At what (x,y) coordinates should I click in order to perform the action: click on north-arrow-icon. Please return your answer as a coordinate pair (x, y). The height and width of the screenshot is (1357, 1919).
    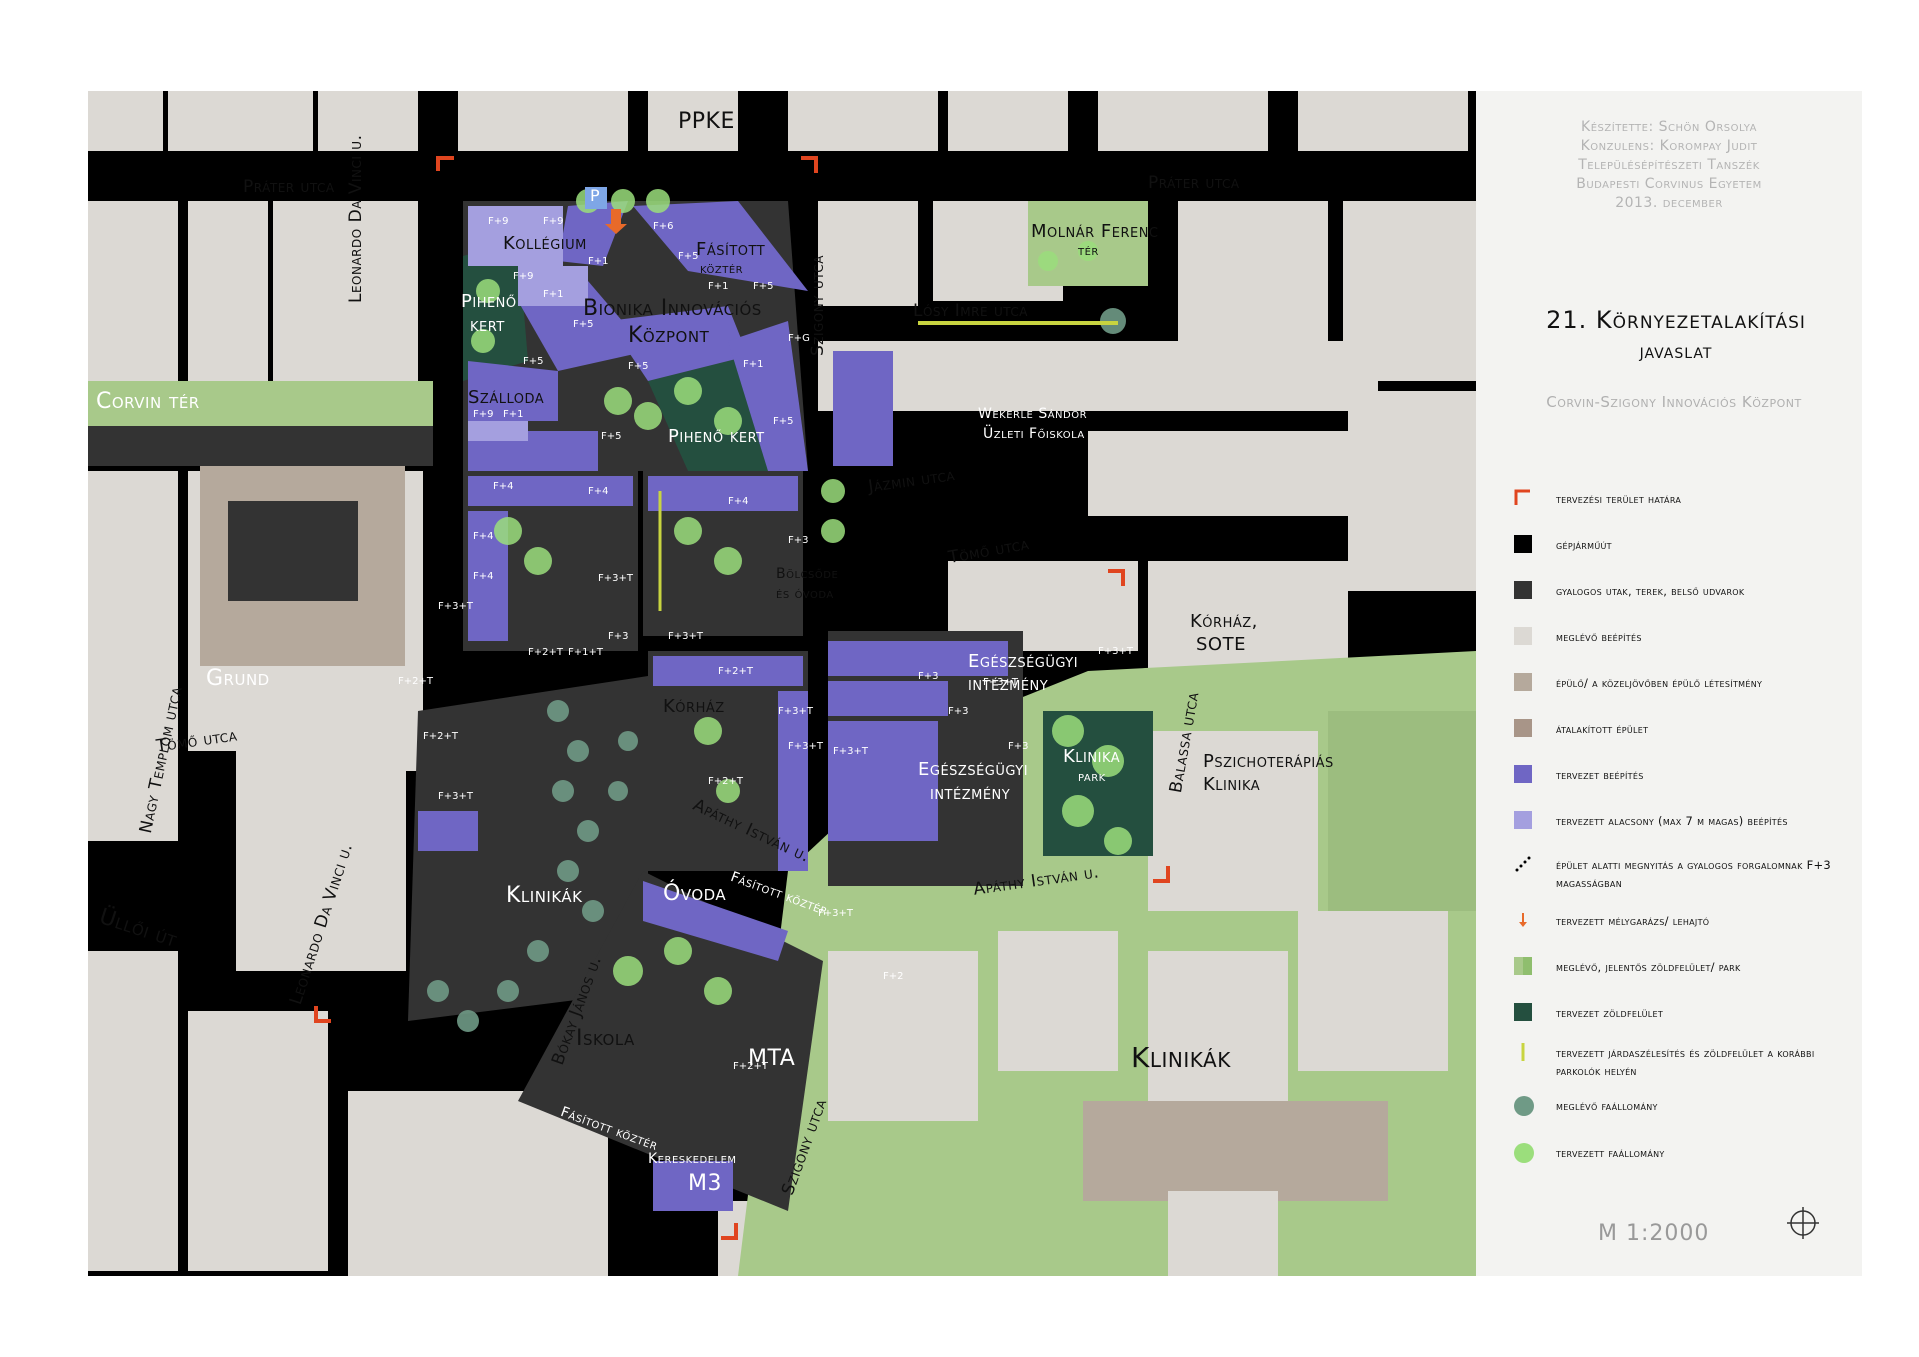
    Looking at the image, I should click on (1803, 1223).